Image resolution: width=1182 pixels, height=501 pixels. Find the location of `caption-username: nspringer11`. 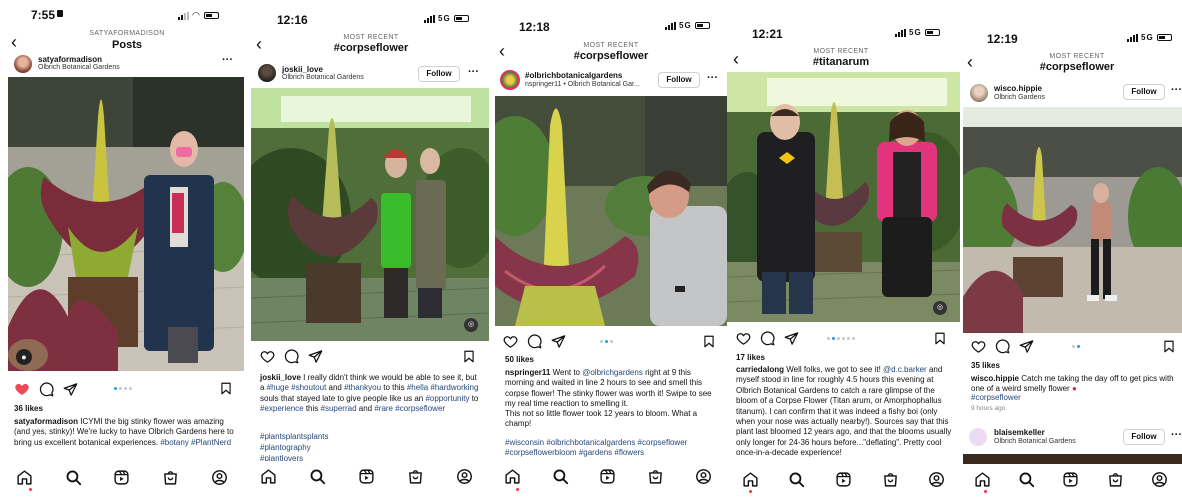

caption-username: nspringer11 is located at coordinates (527, 372).